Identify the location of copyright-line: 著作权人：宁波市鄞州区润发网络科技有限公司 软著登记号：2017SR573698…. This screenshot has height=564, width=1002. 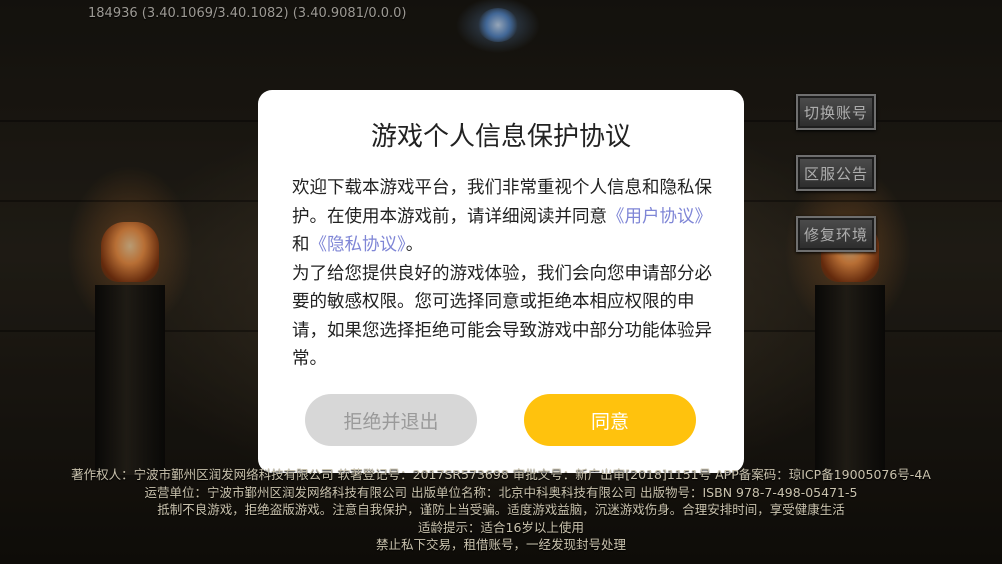
(501, 474).